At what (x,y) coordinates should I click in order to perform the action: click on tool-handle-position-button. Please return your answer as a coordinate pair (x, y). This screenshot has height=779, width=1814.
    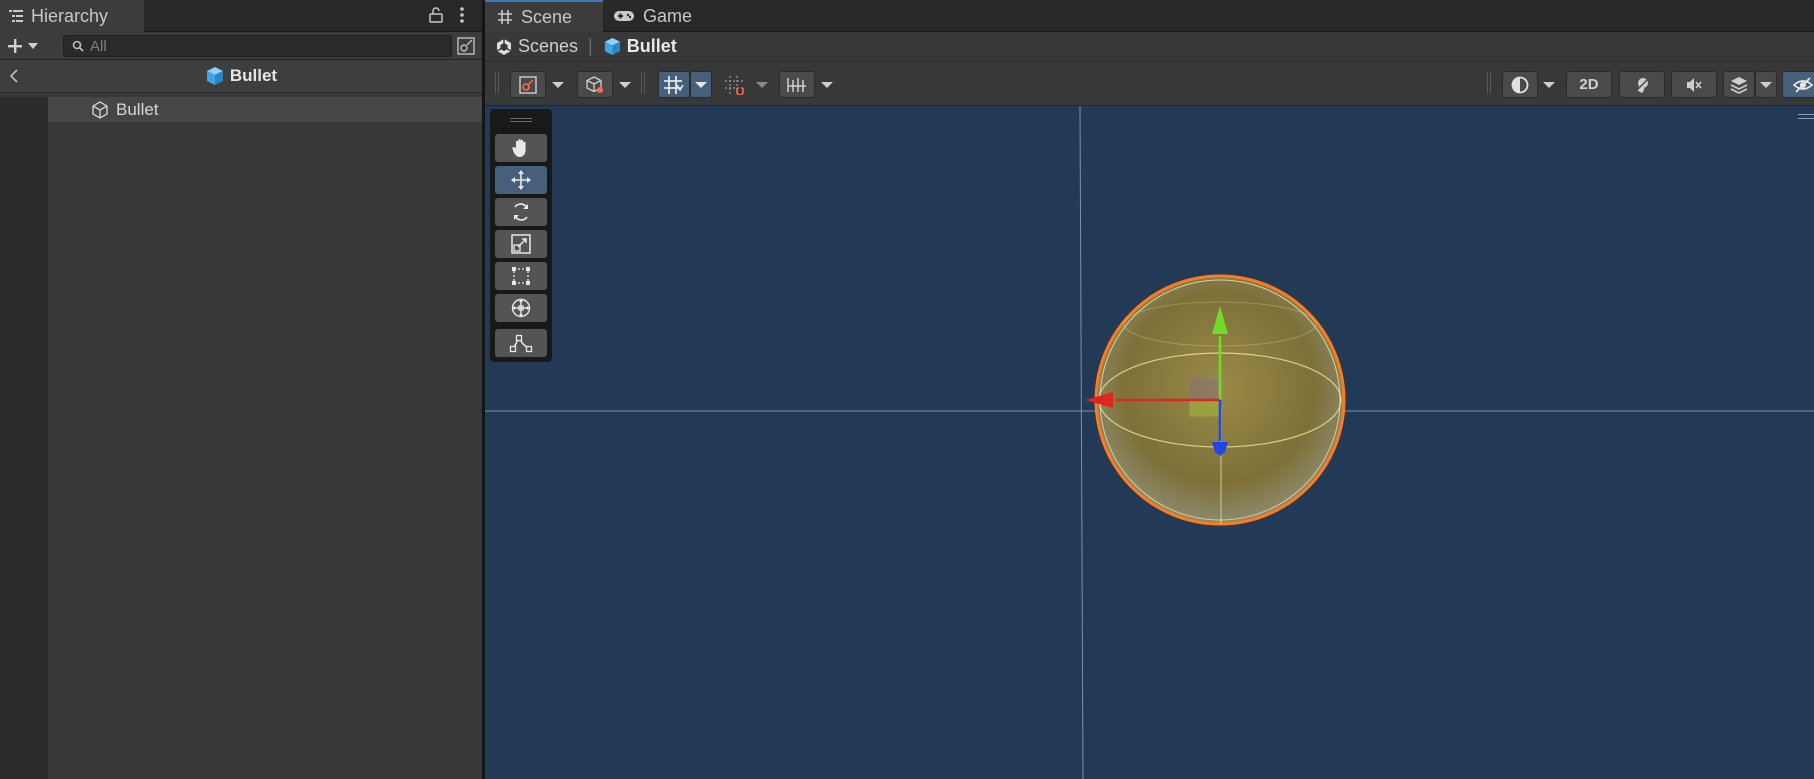
    Looking at the image, I should click on (528, 84).